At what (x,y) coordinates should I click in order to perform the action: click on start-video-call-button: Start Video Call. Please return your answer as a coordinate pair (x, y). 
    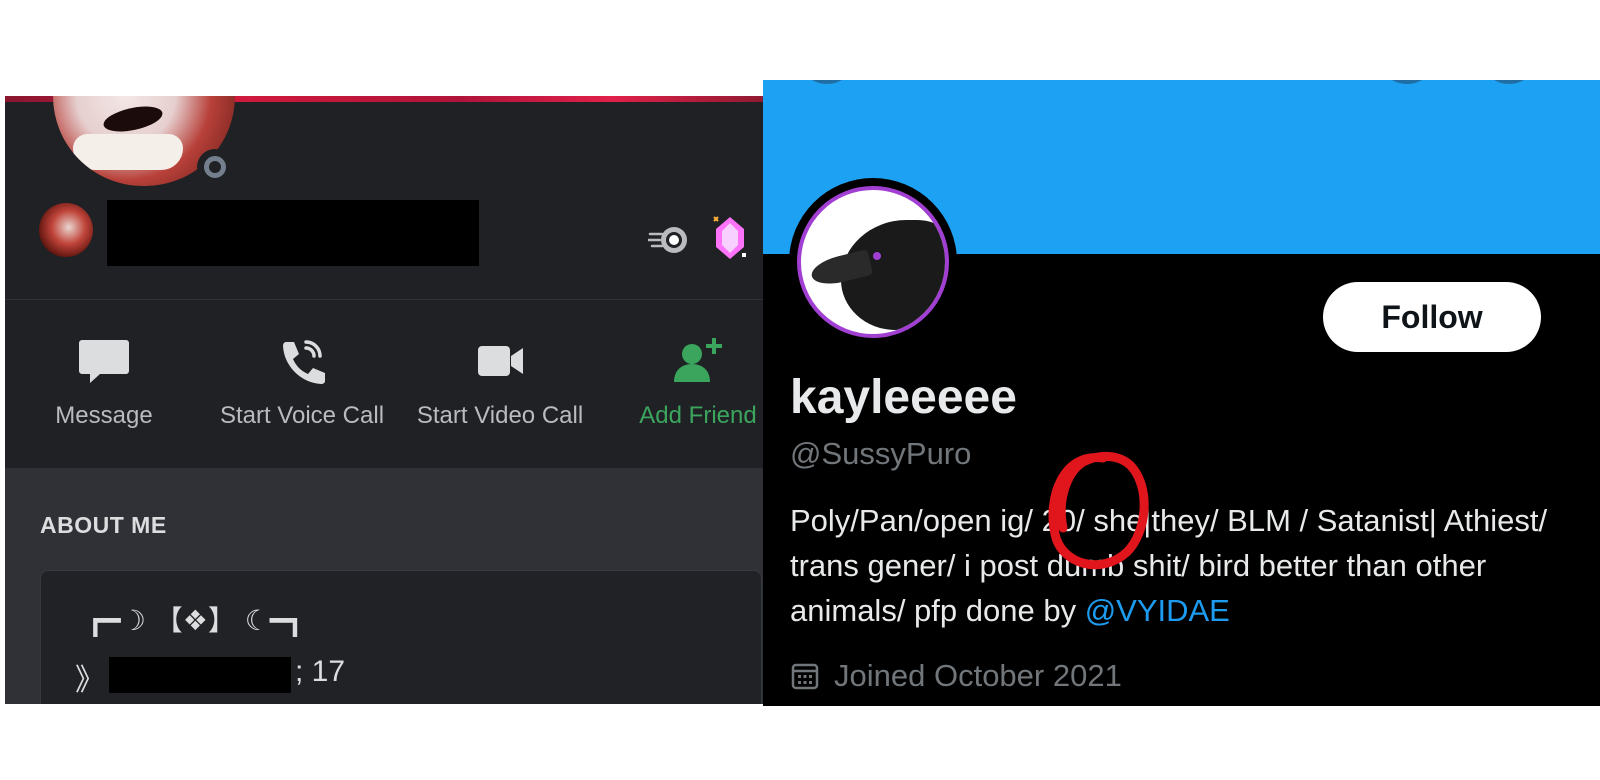
    Looking at the image, I should click on (500, 383).